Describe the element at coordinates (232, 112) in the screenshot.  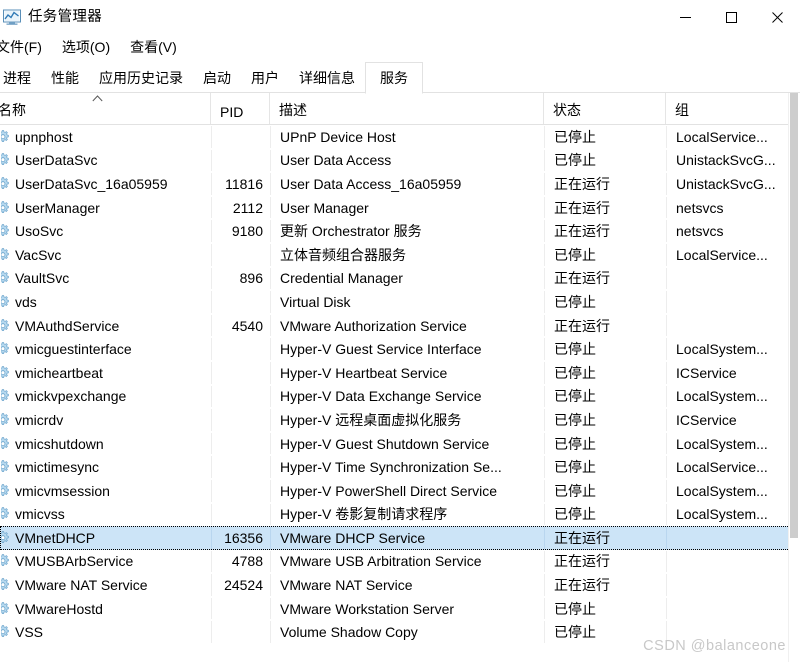
I see `column-header-pid-label: PID` at that location.